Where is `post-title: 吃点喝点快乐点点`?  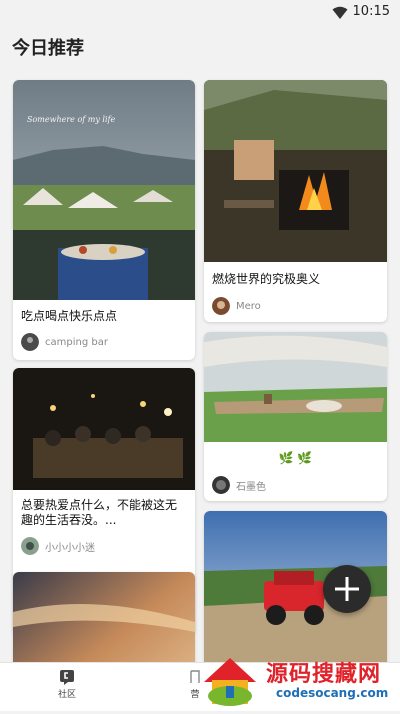 post-title: 吃点喝点快乐点点 is located at coordinates (69, 316).